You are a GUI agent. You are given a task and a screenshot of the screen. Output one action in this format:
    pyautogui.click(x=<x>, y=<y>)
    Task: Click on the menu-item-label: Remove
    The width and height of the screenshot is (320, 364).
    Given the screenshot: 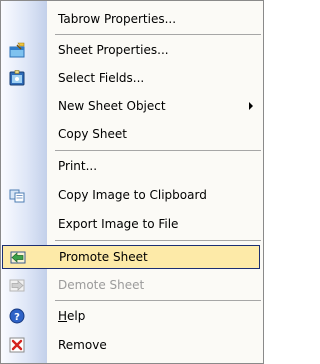 What is the action you would take?
    pyautogui.click(x=82, y=345)
    